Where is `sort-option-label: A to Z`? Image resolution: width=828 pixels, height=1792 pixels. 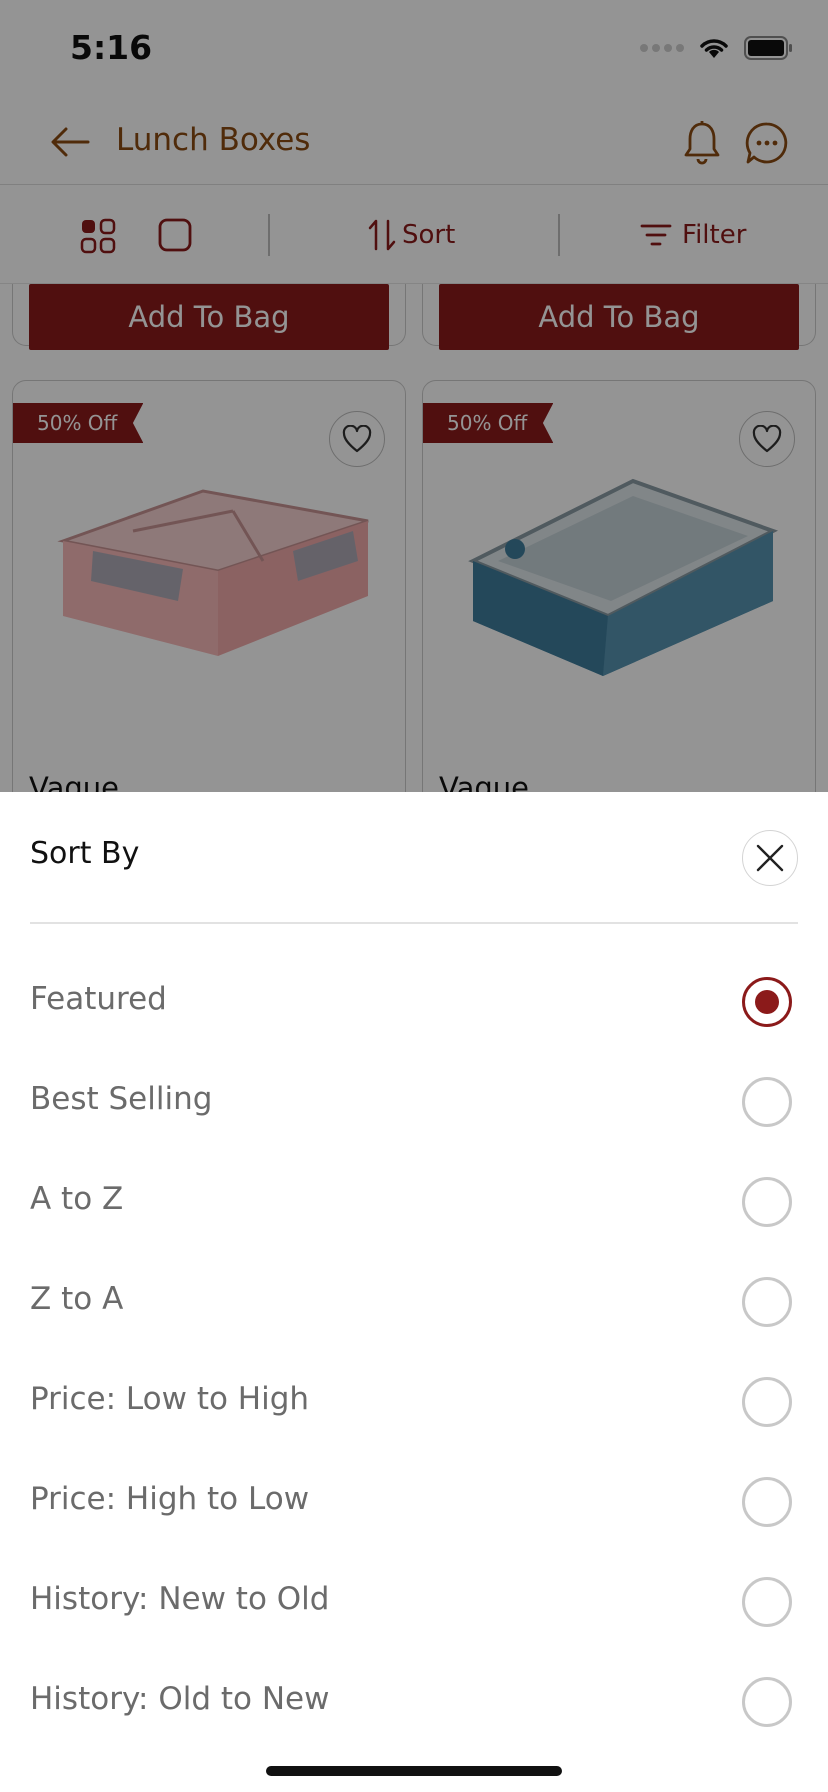 sort-option-label: A to Z is located at coordinates (77, 1199).